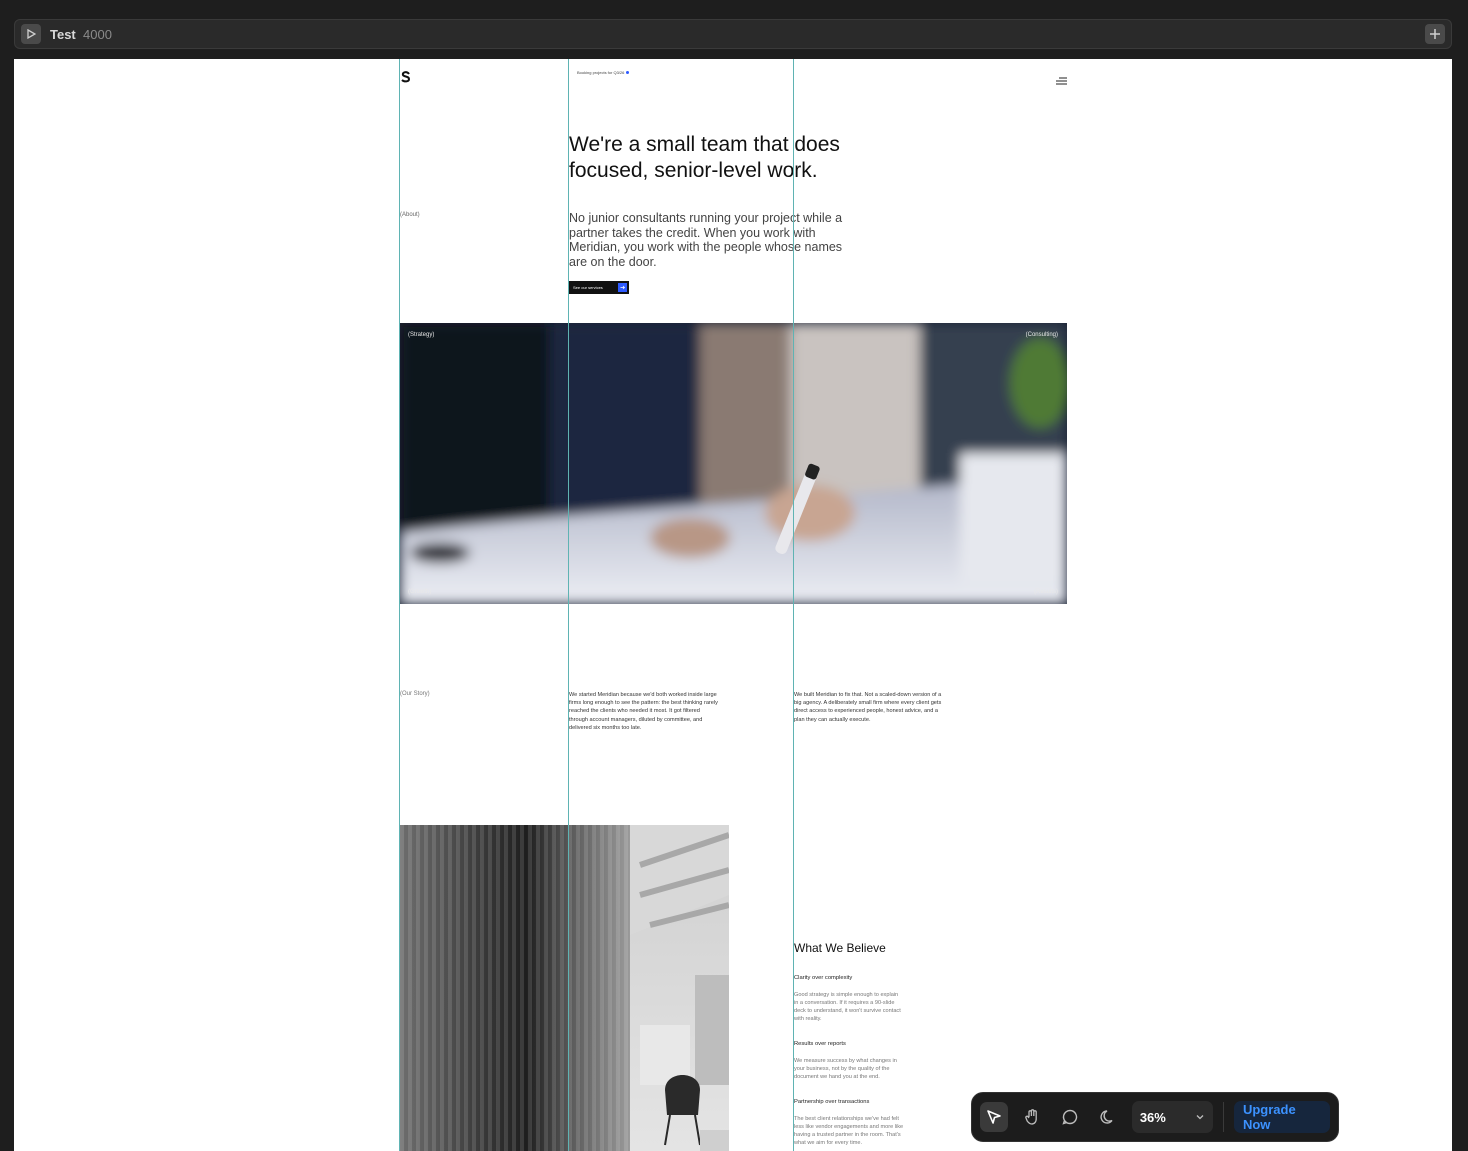 Image resolution: width=1468 pixels, height=1151 pixels. Describe the element at coordinates (994, 1117) in the screenshot. I see `select-tool-cursor-icon` at that location.